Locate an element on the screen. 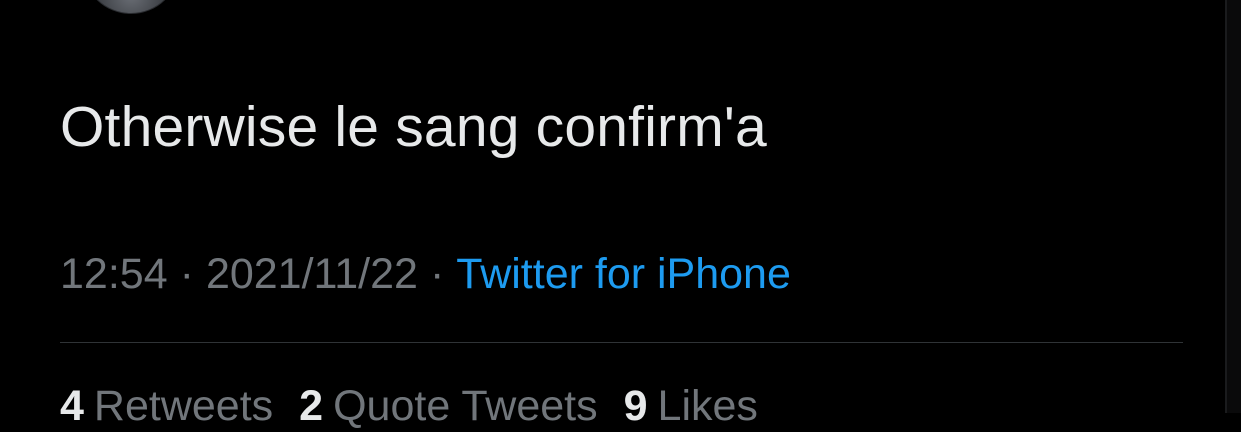  tweet-stats: 4 Retweets 2 Quote Tweets 9 Likes is located at coordinates (422, 406).